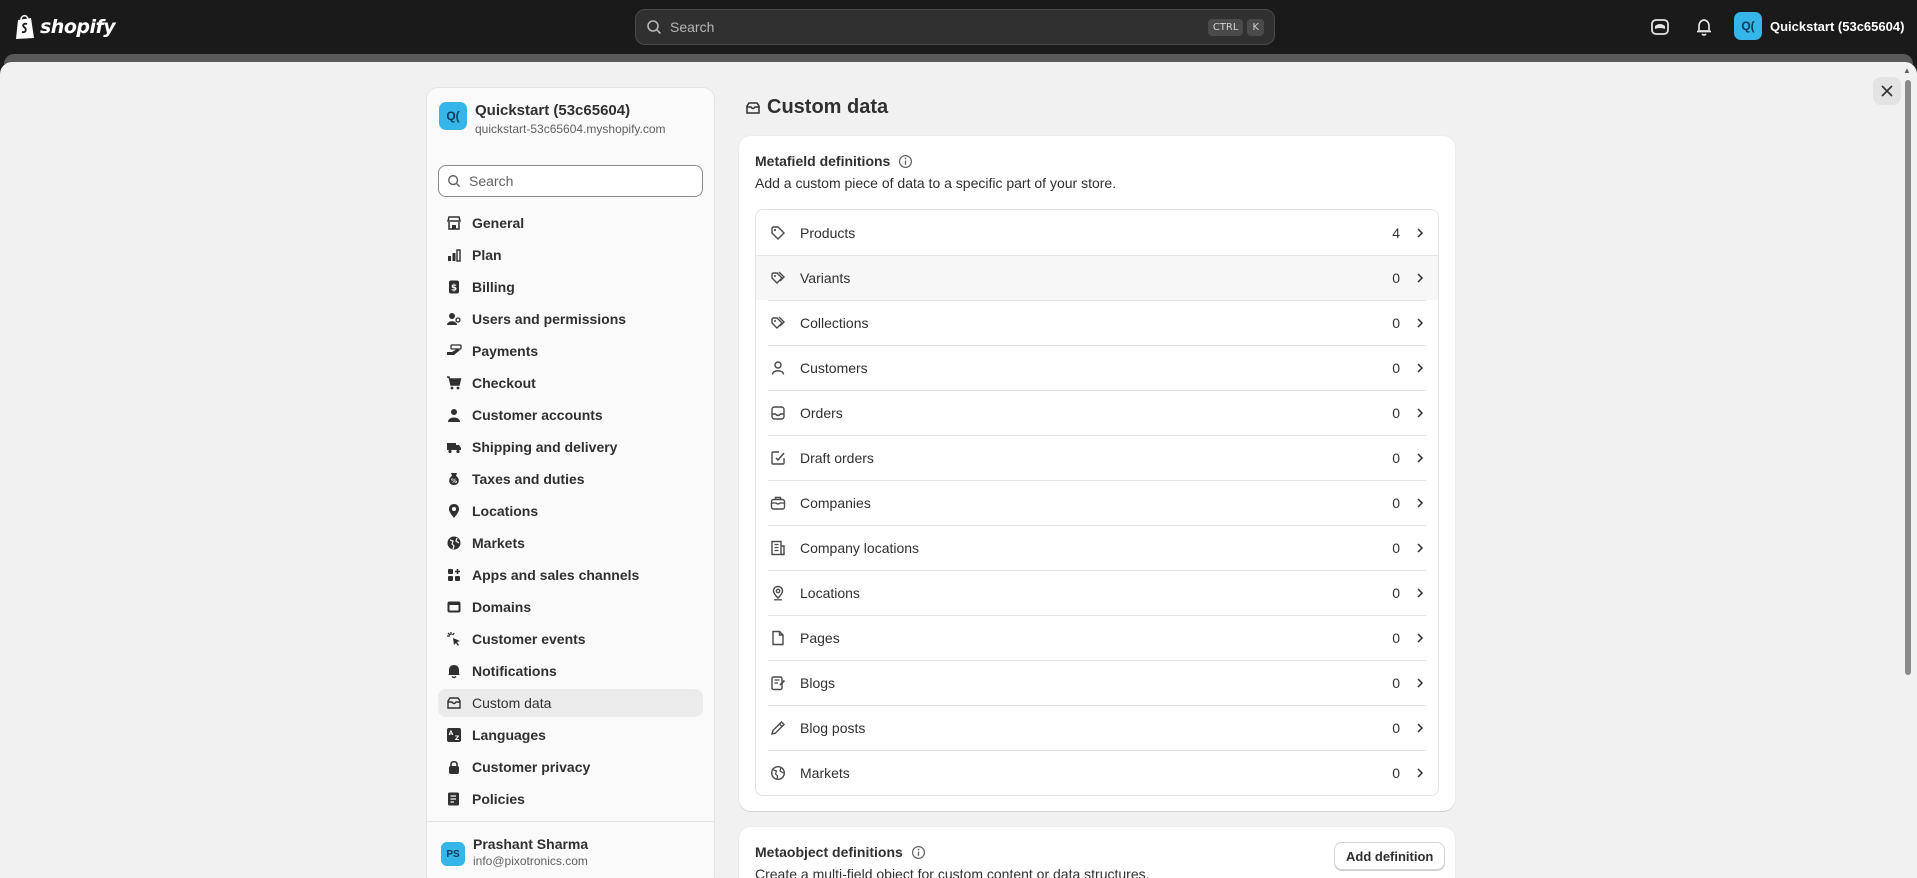 This screenshot has height=878, width=1917. What do you see at coordinates (778, 772) in the screenshot?
I see `globe-icon` at bounding box center [778, 772].